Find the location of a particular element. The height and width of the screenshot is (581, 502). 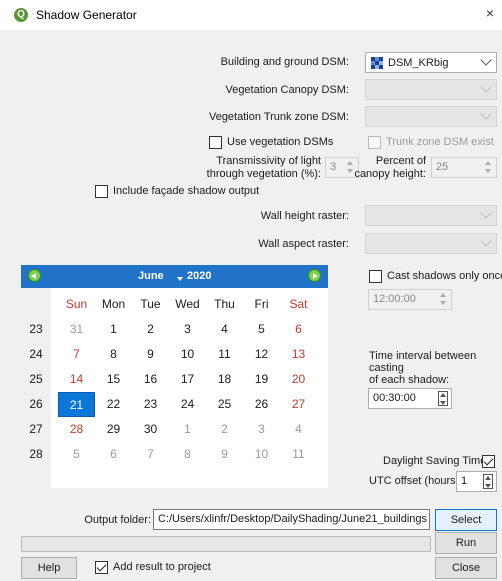

calendar-day: 15 is located at coordinates (113, 379).